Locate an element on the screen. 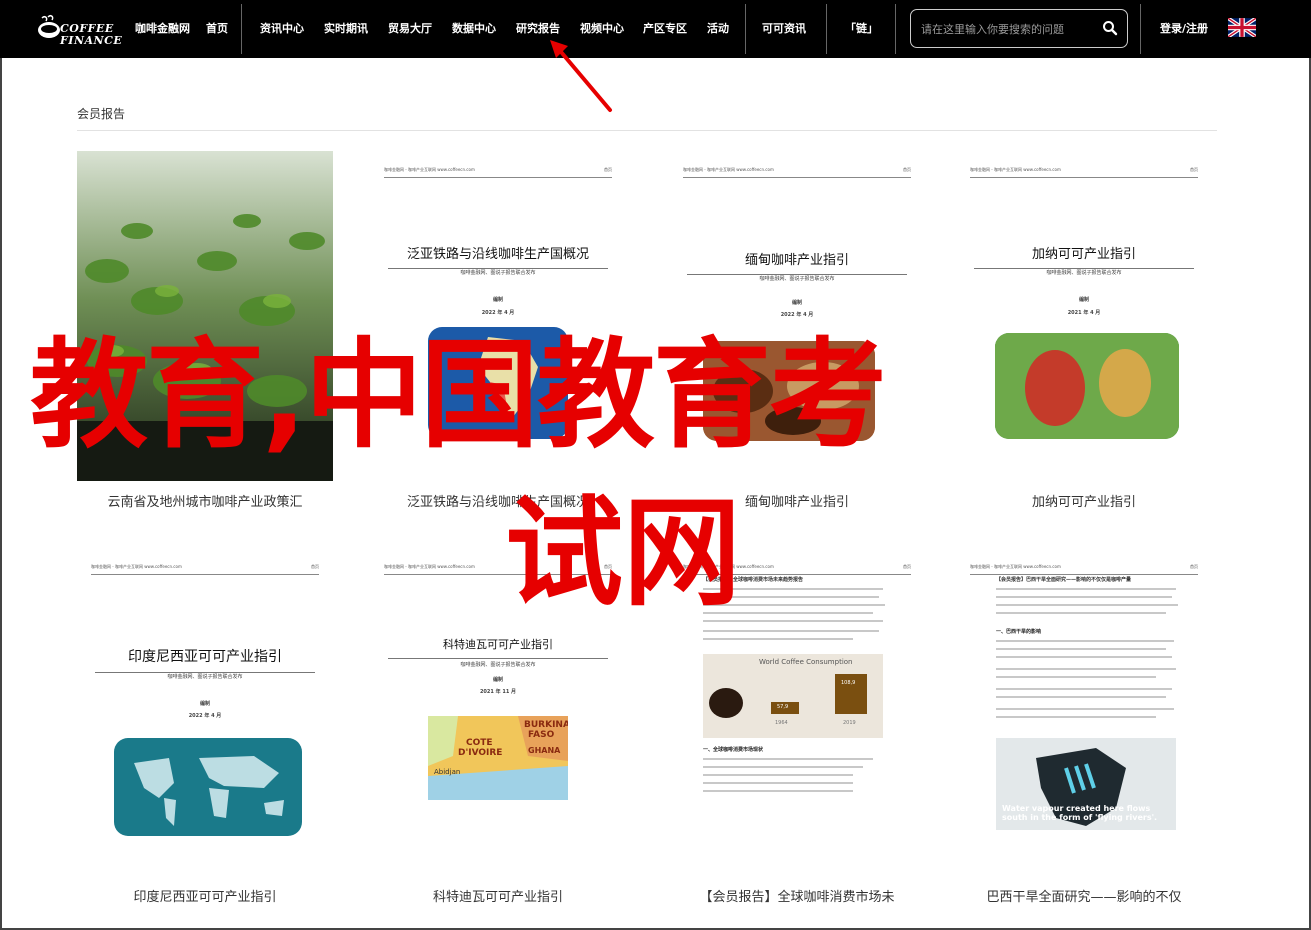 Image resolution: width=1311 pixels, height=930 pixels. nav-trade-hall: 贸易大厅 is located at coordinates (410, 28).